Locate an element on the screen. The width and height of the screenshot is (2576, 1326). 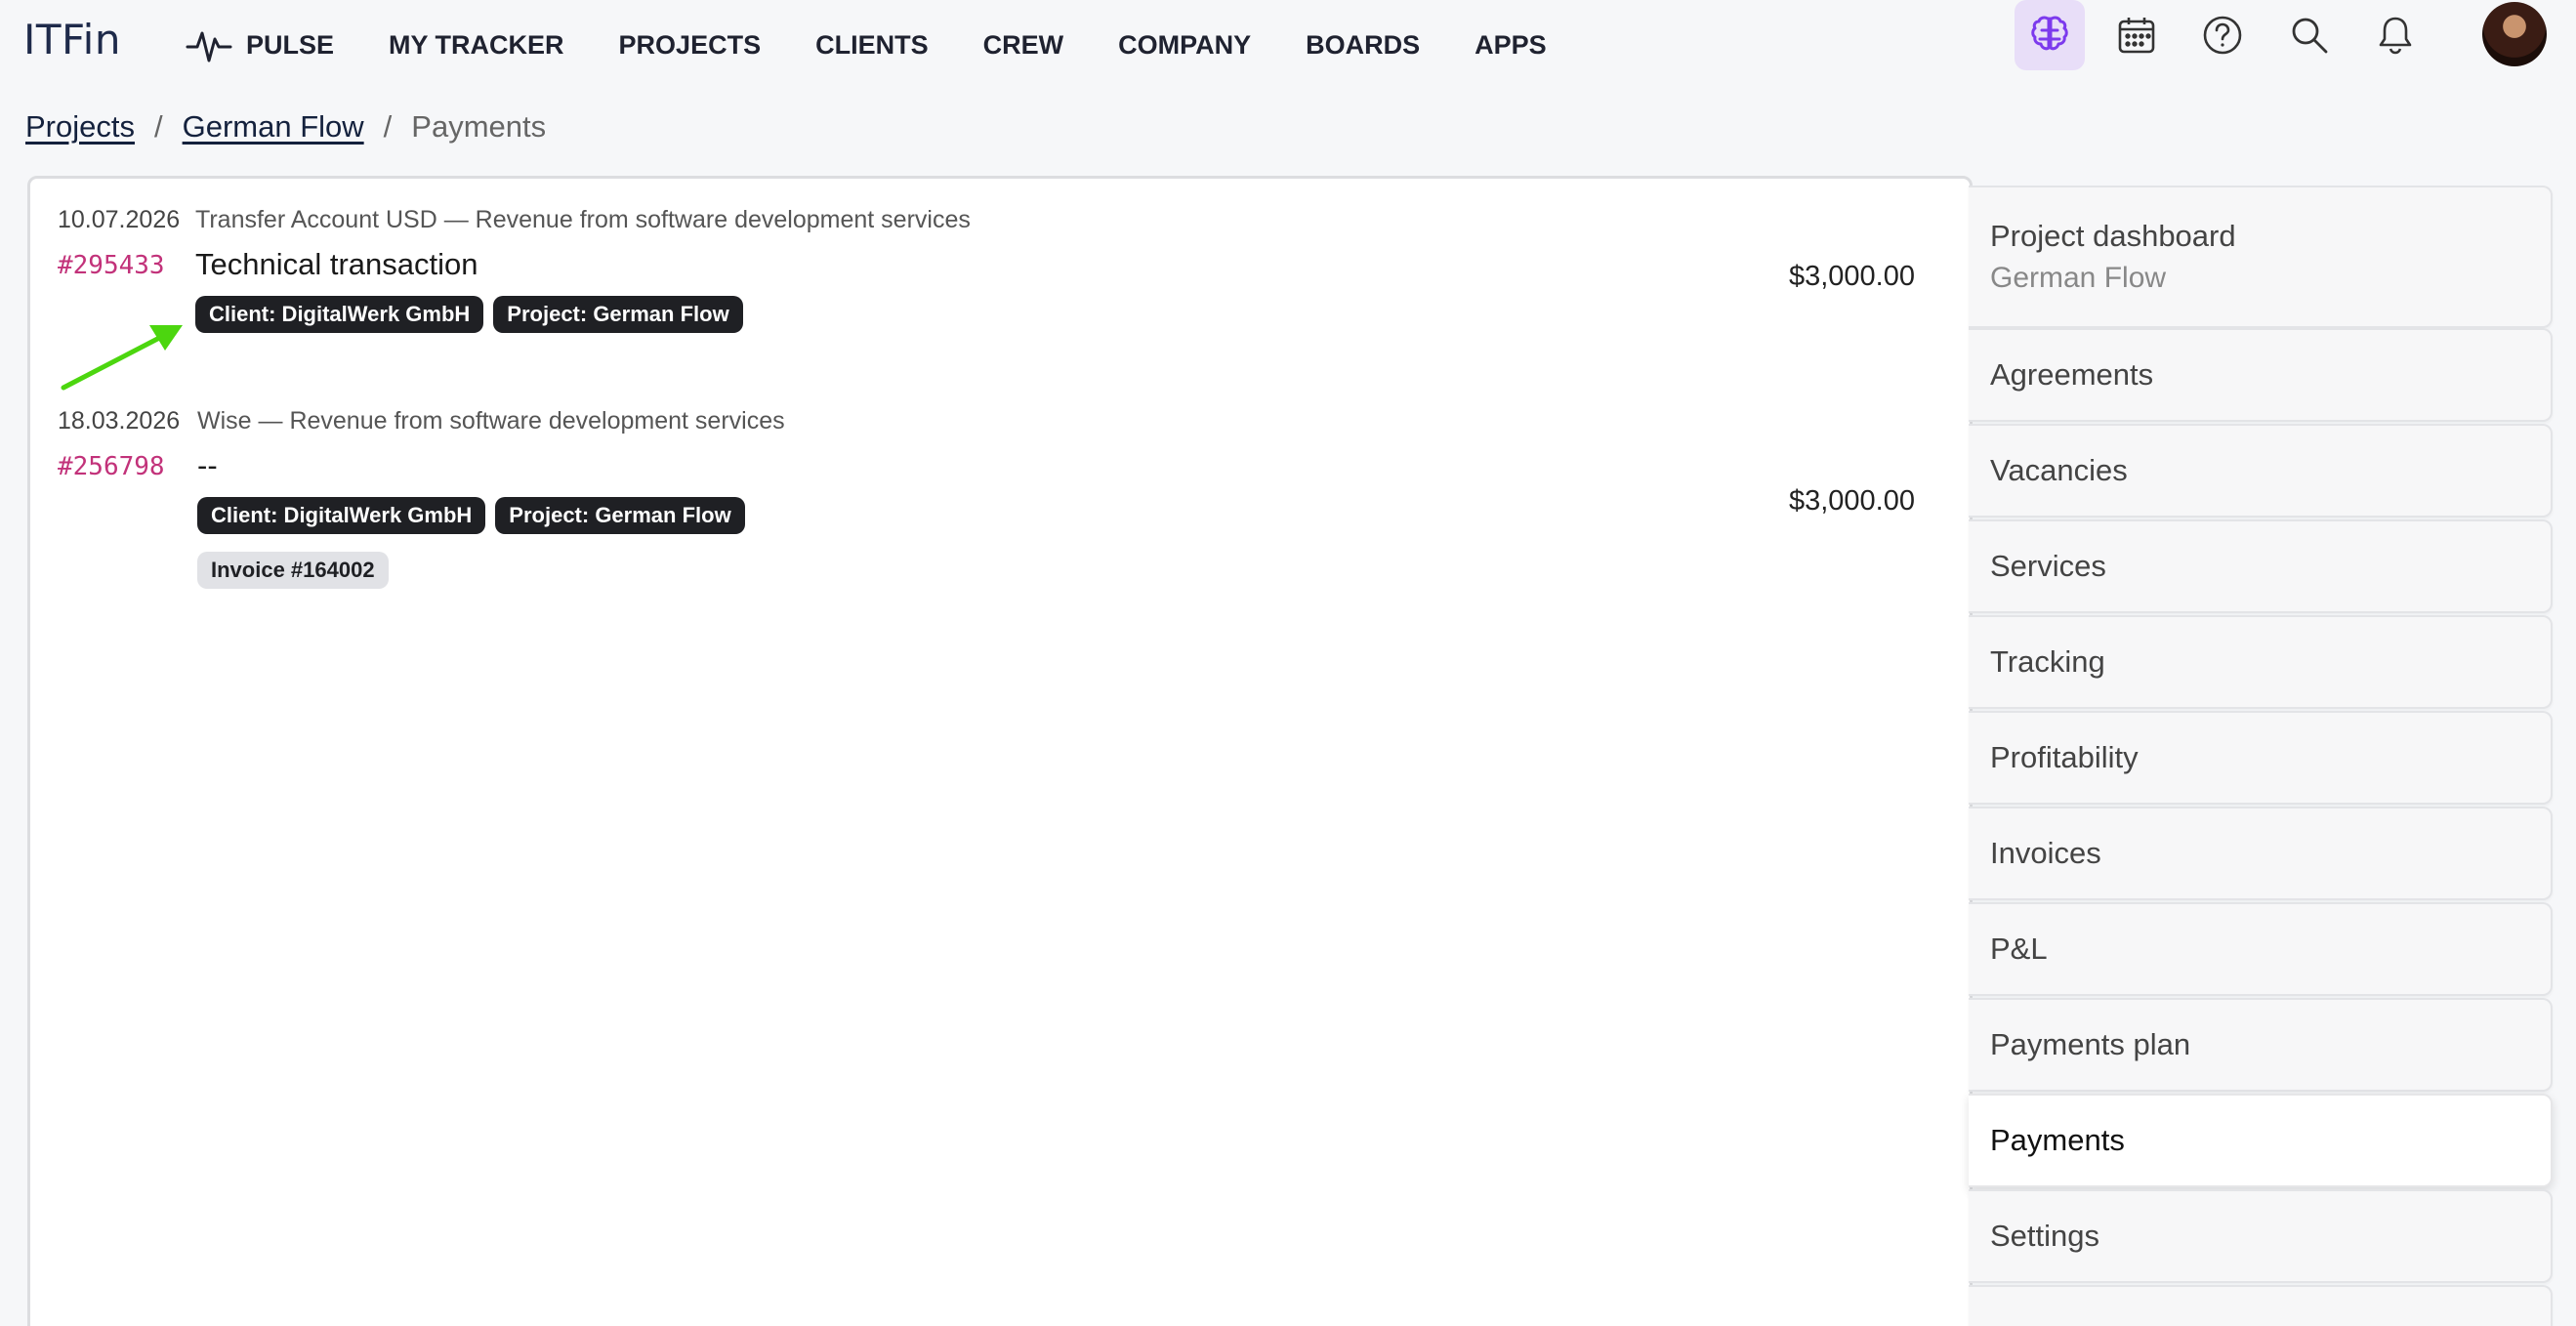
avatar is located at coordinates (2514, 34).